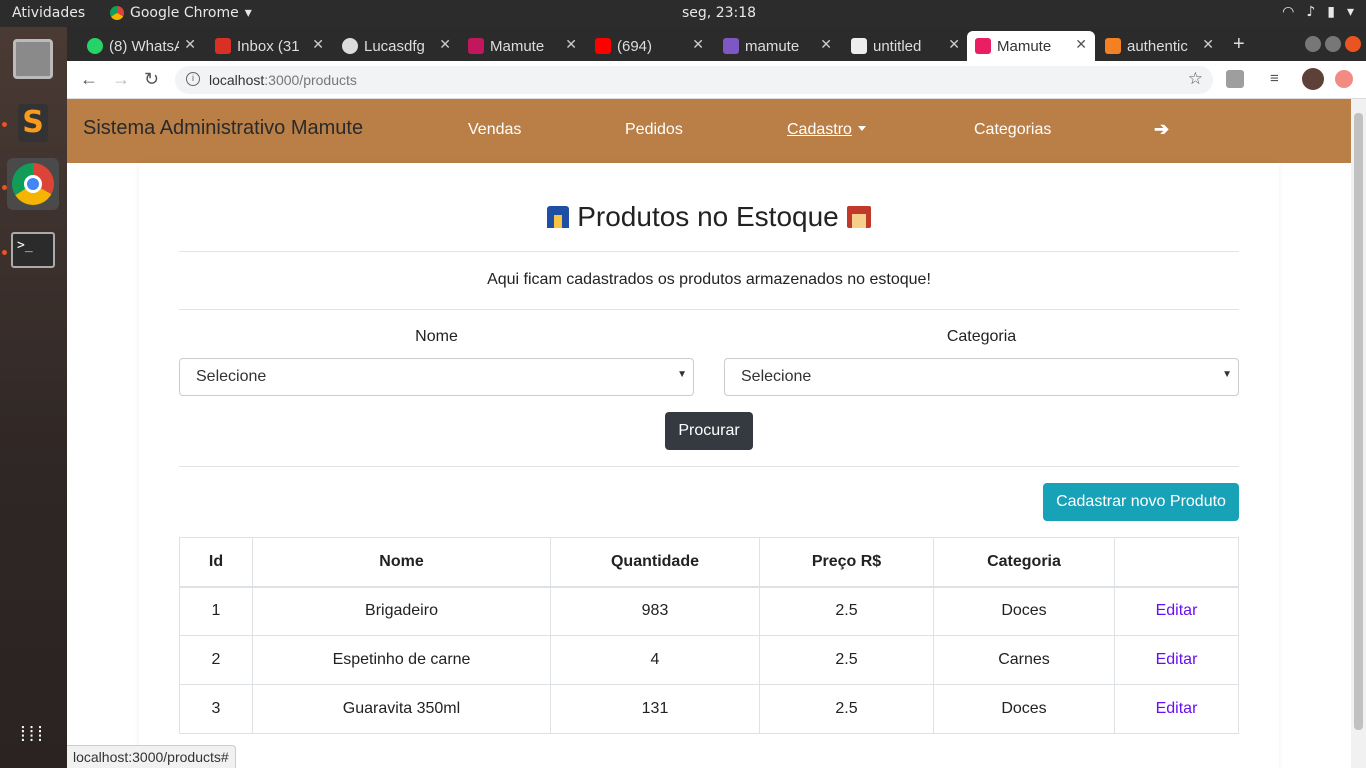 The height and width of the screenshot is (768, 1366). I want to click on github-icon, so click(350, 46).